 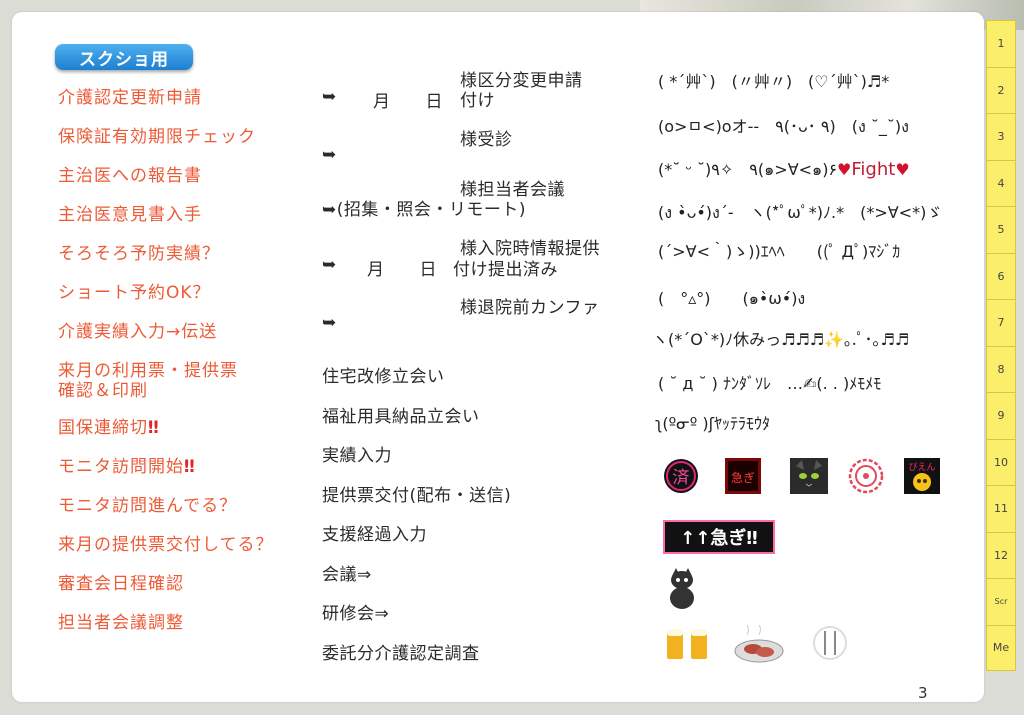 I want to click on reminder-item: ショート予約OK？, so click(x=183, y=302).